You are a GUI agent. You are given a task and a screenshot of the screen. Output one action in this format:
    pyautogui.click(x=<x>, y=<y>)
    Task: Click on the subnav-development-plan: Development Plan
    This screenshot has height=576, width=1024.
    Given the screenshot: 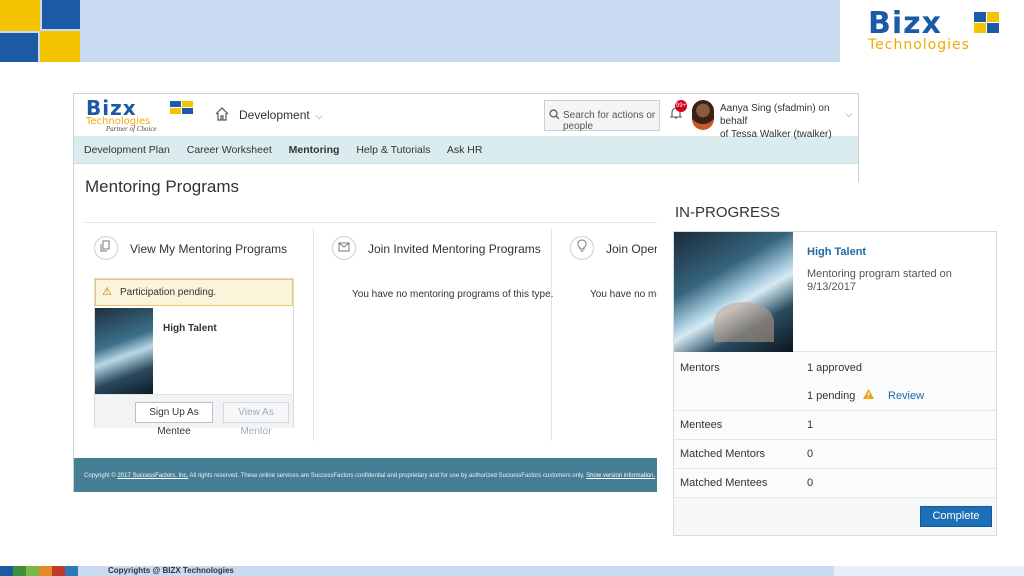 What is the action you would take?
    pyautogui.click(x=127, y=150)
    